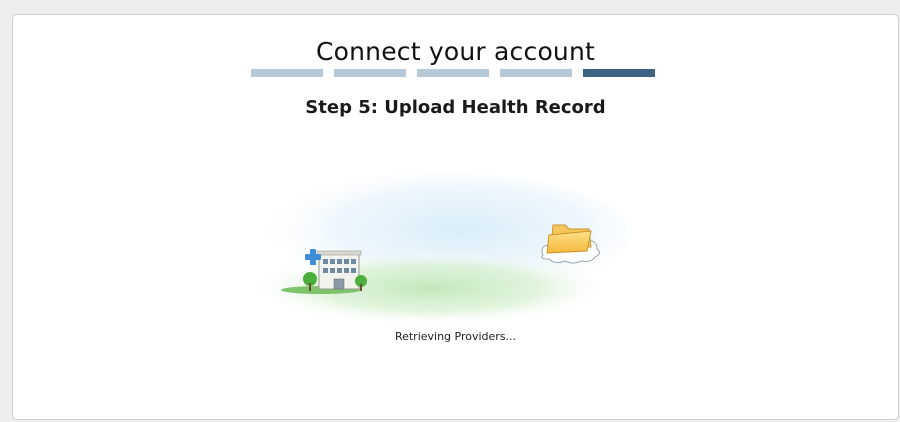 The image size is (900, 422). Describe the element at coordinates (455, 107) in the screenshot. I see `step-title: Step 5: Upload Health Record` at that location.